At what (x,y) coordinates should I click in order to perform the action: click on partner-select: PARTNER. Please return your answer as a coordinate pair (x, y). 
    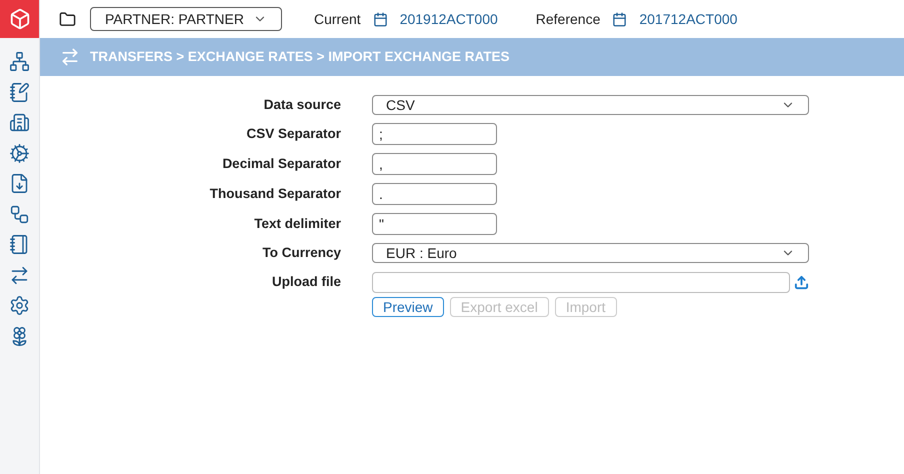
    Looking at the image, I should click on (186, 19).